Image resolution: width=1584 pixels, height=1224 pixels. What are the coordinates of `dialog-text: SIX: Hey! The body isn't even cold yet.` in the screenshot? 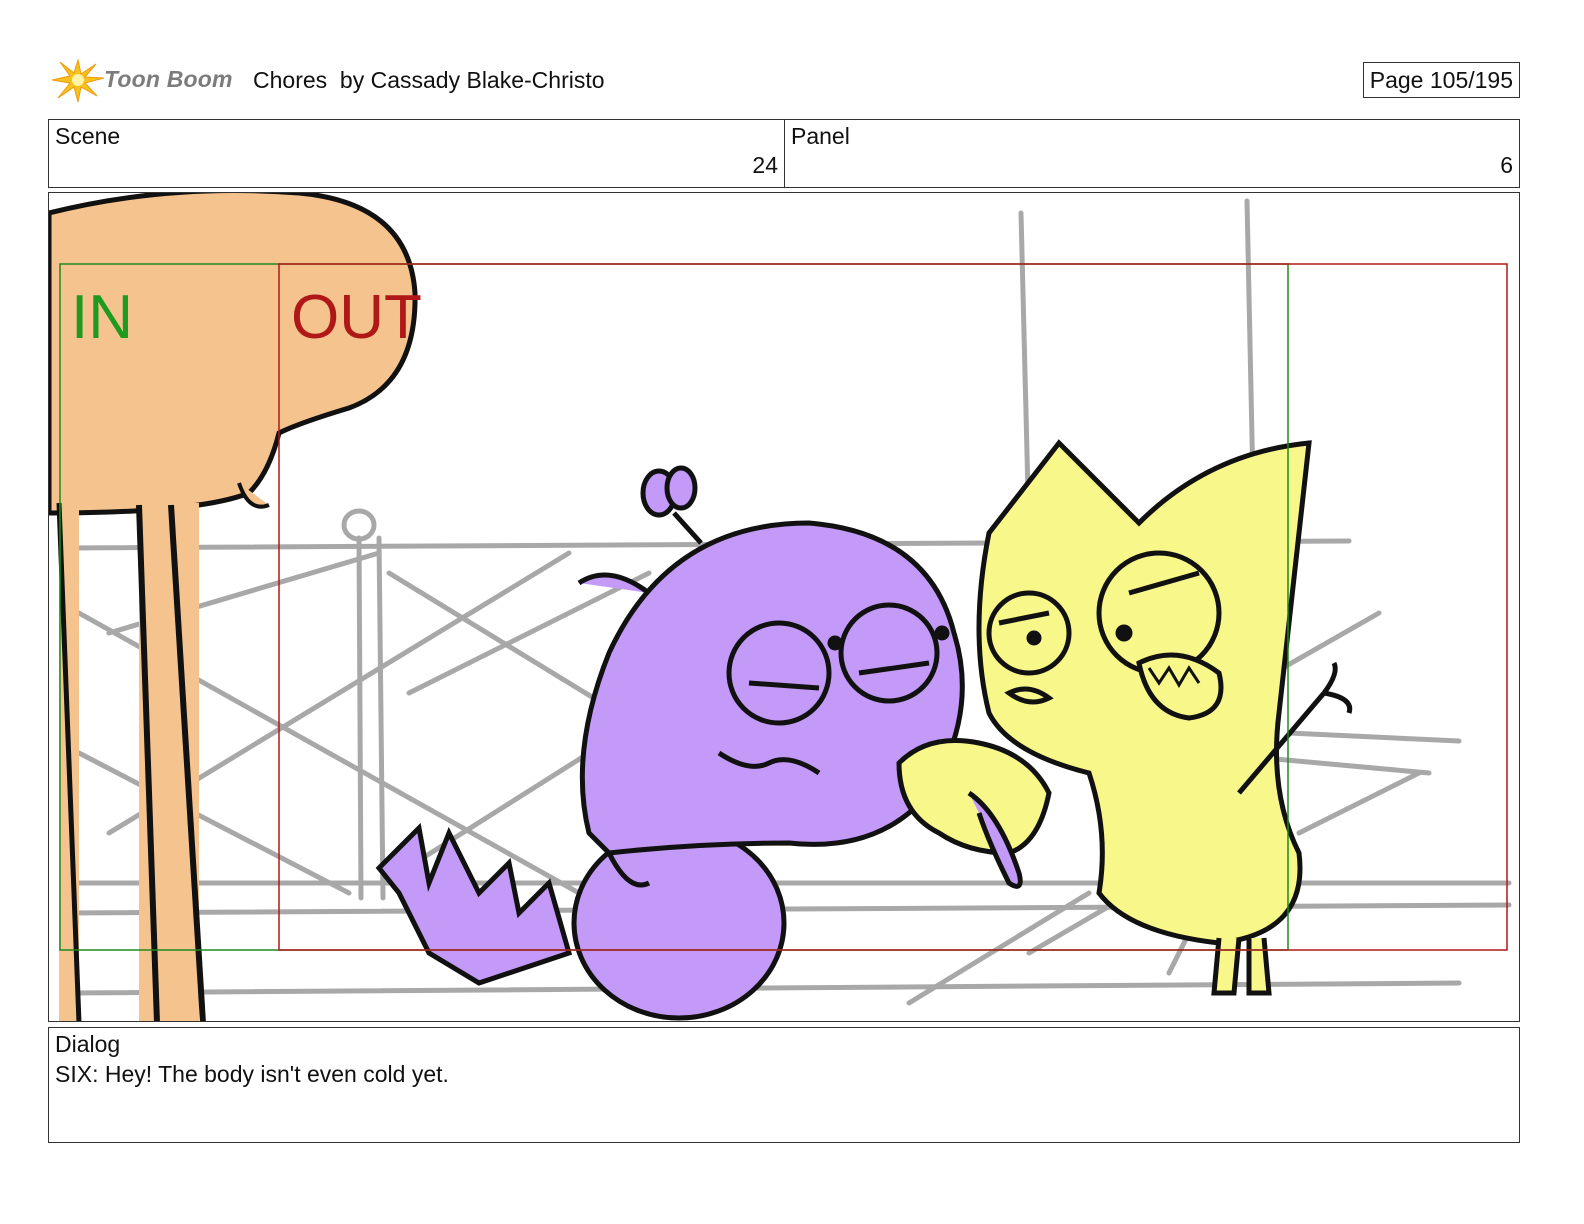 It's located at (252, 1074).